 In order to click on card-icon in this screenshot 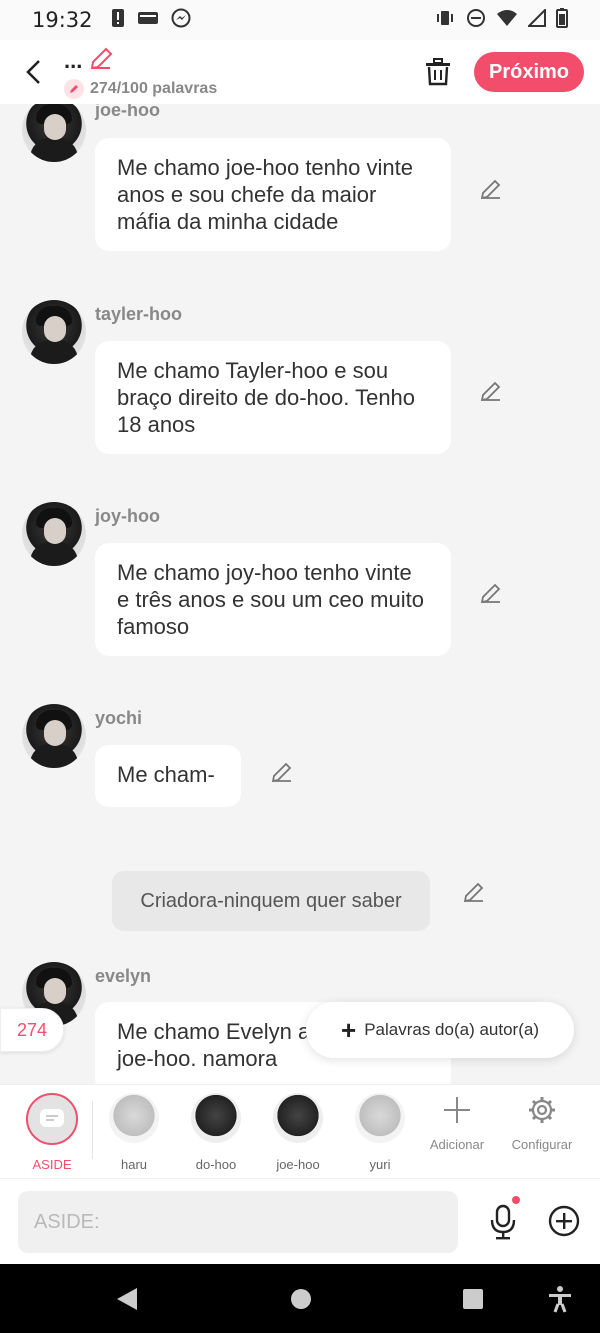, I will do `click(148, 20)`.